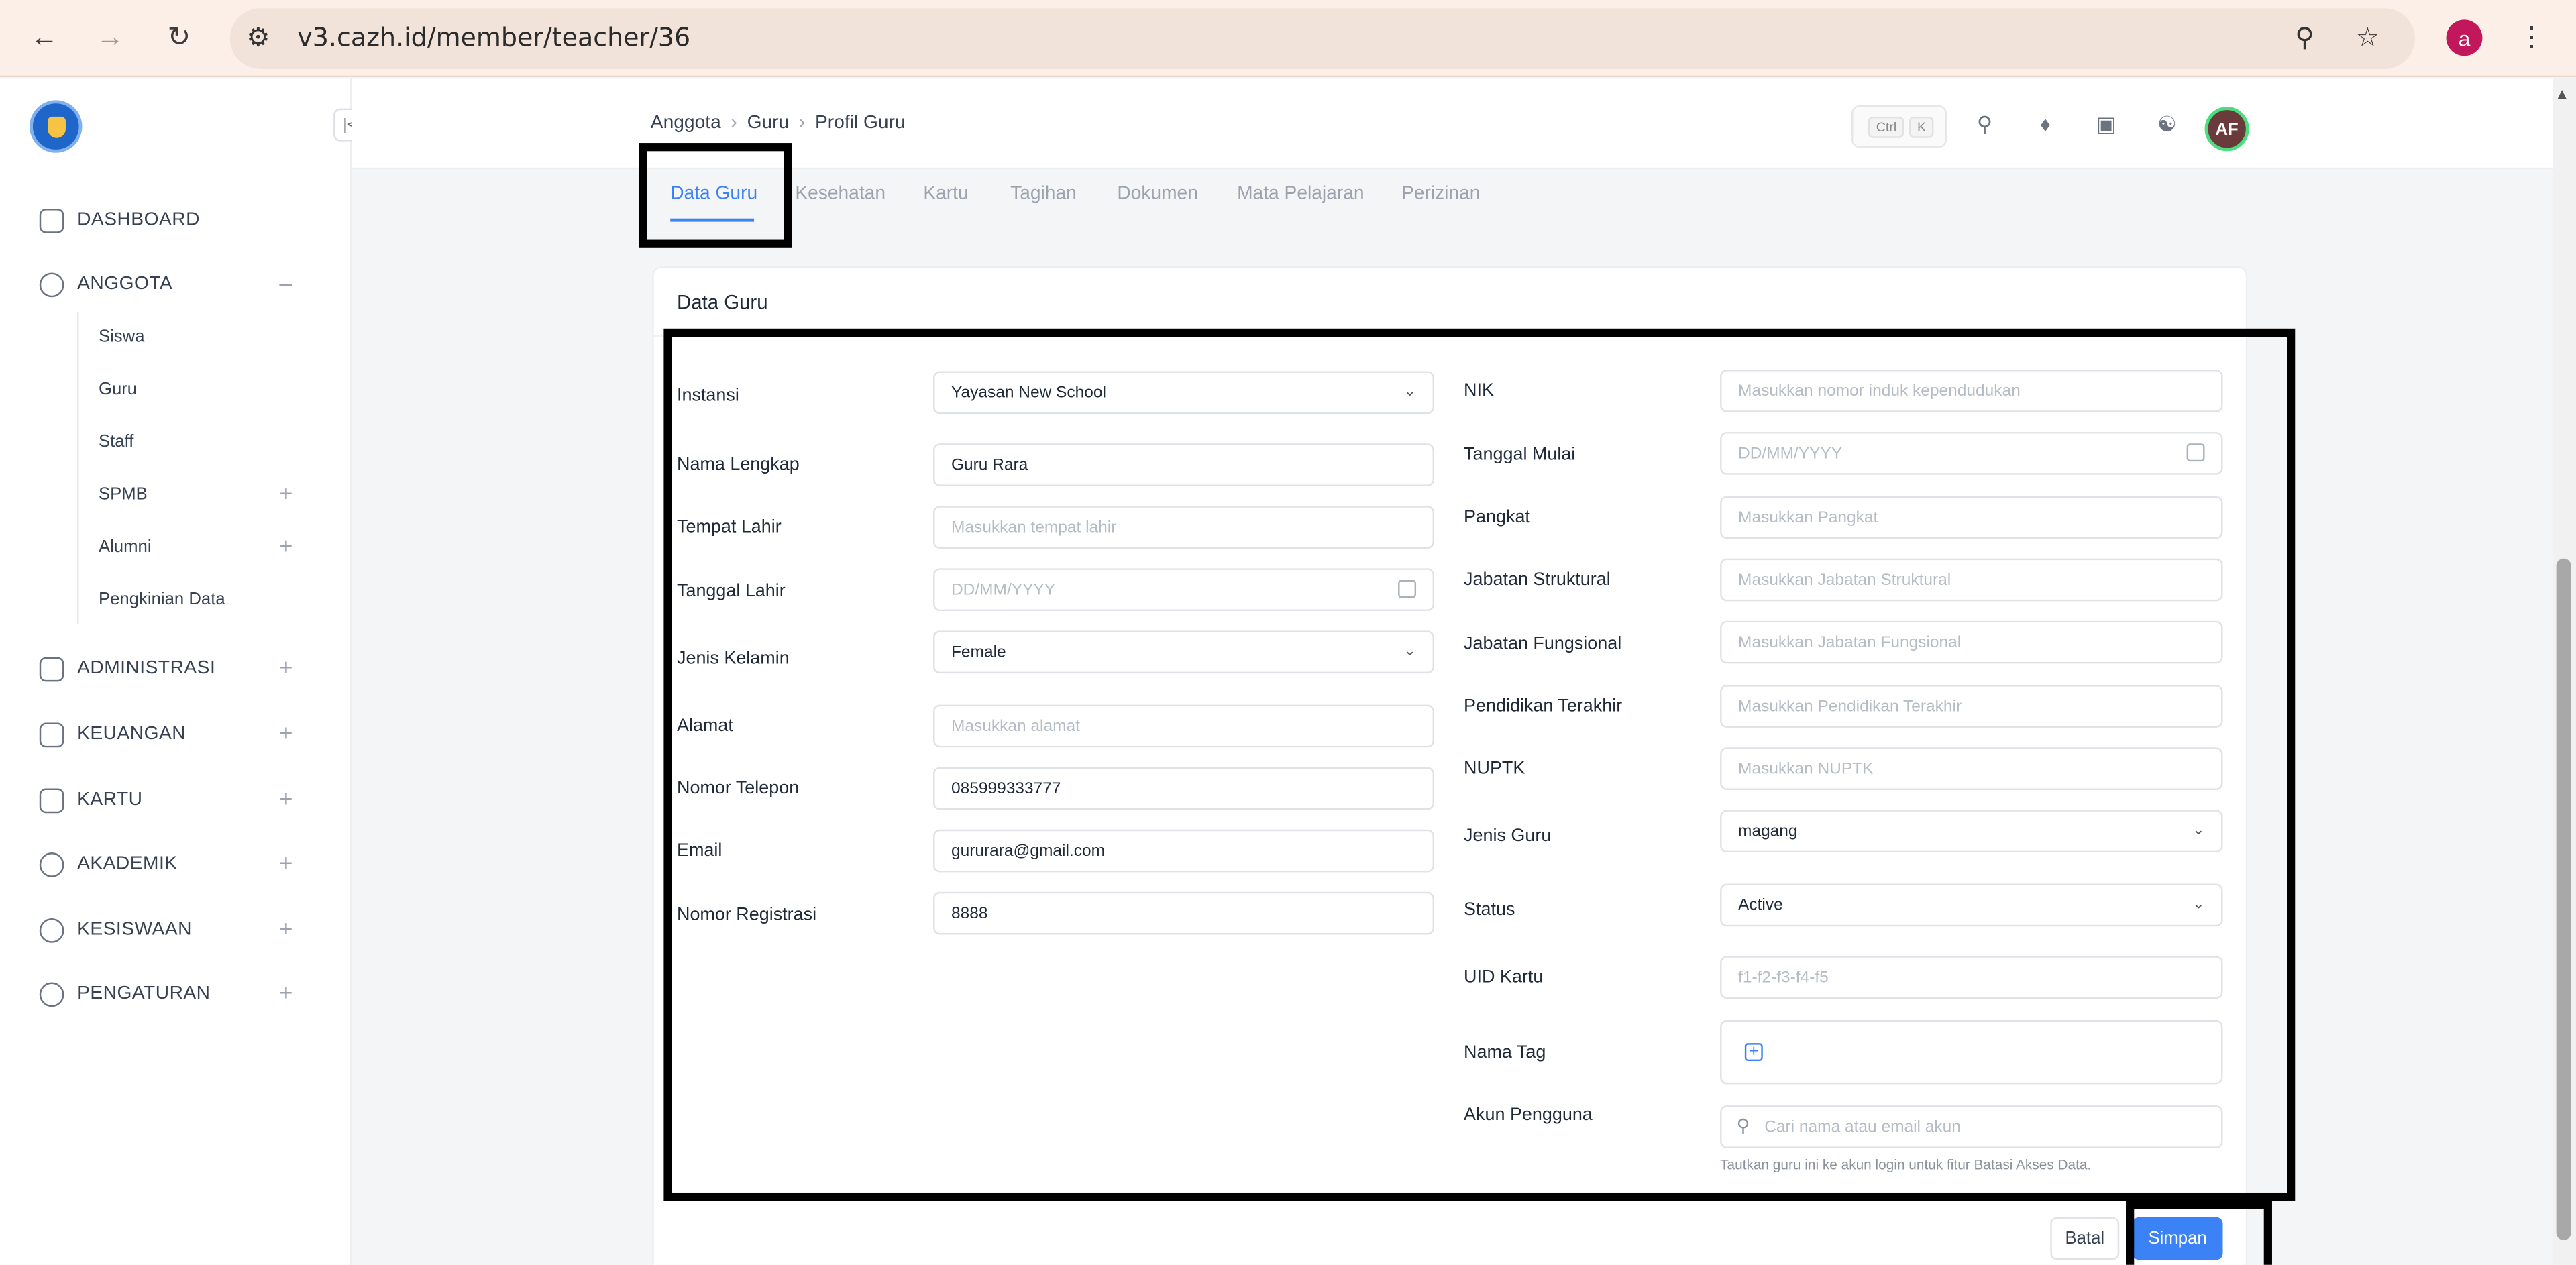  I want to click on sidebar-item-label: PENGATURAN, so click(144, 994).